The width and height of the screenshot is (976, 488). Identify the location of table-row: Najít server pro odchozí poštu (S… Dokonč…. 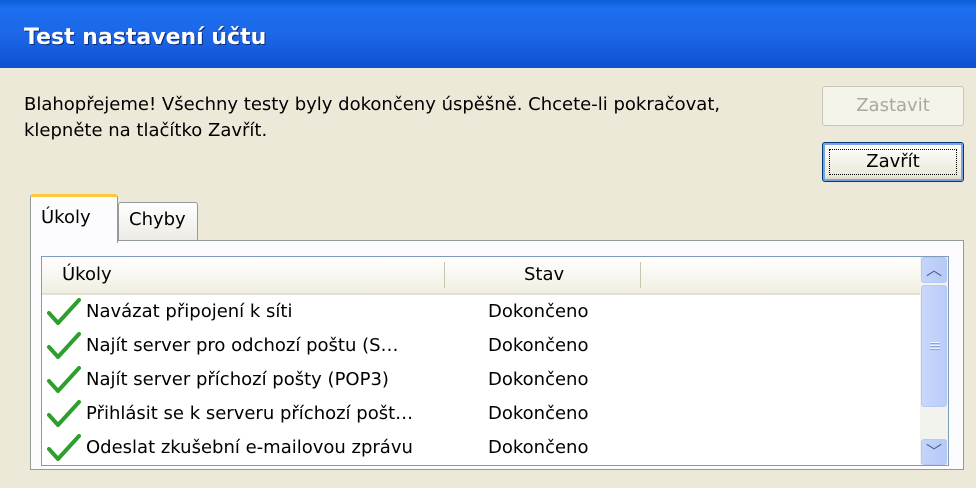
(481, 346).